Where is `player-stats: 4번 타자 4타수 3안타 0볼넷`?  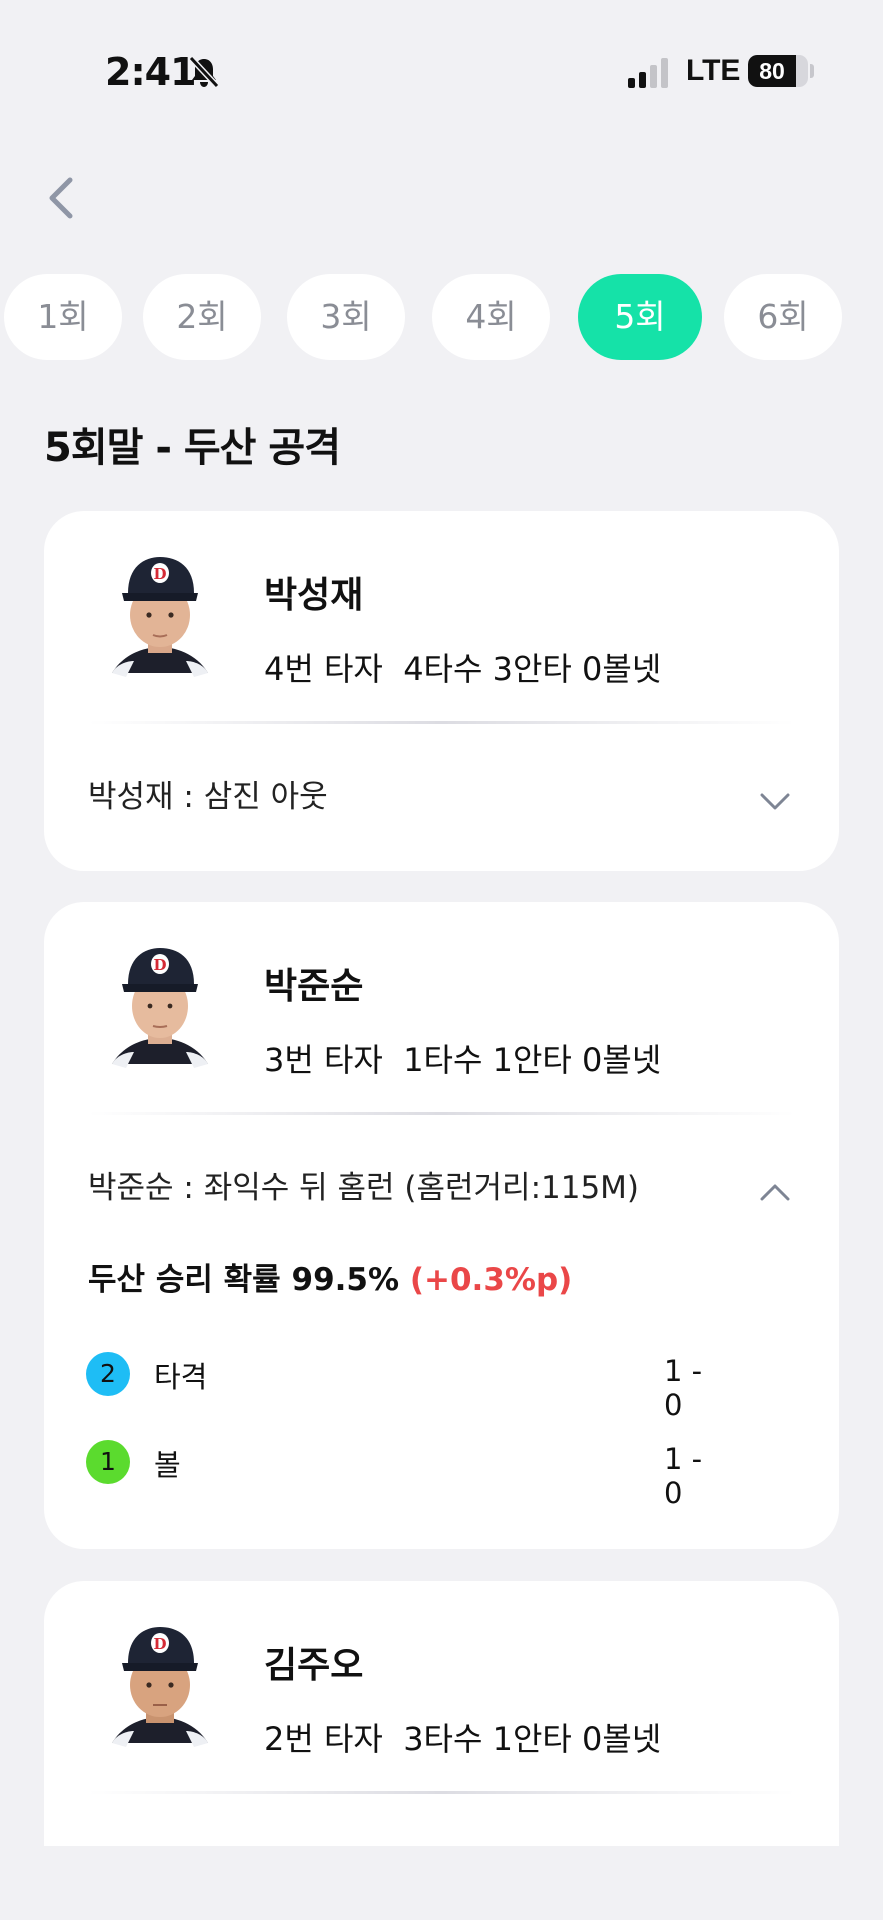 player-stats: 4번 타자 4타수 3안타 0볼넷 is located at coordinates (463, 669).